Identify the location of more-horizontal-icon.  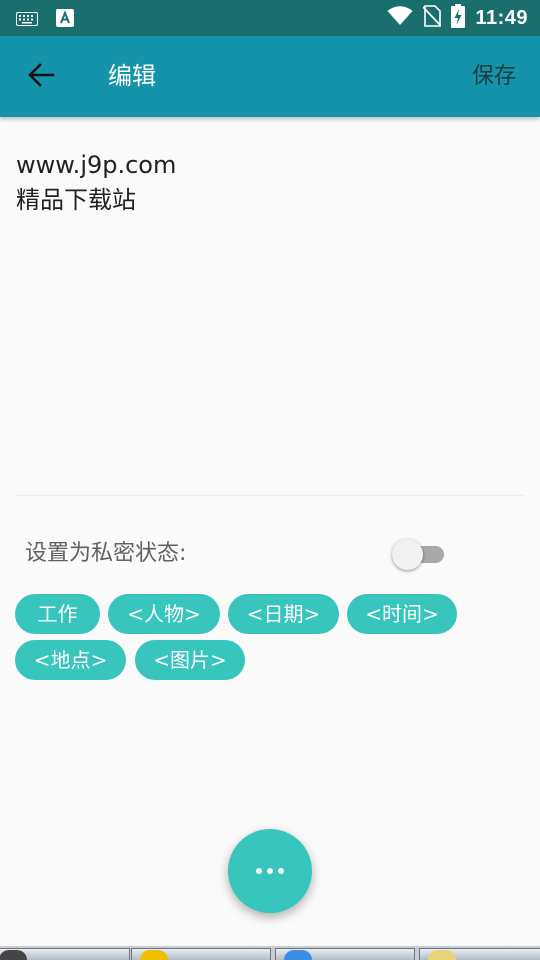
(270, 871).